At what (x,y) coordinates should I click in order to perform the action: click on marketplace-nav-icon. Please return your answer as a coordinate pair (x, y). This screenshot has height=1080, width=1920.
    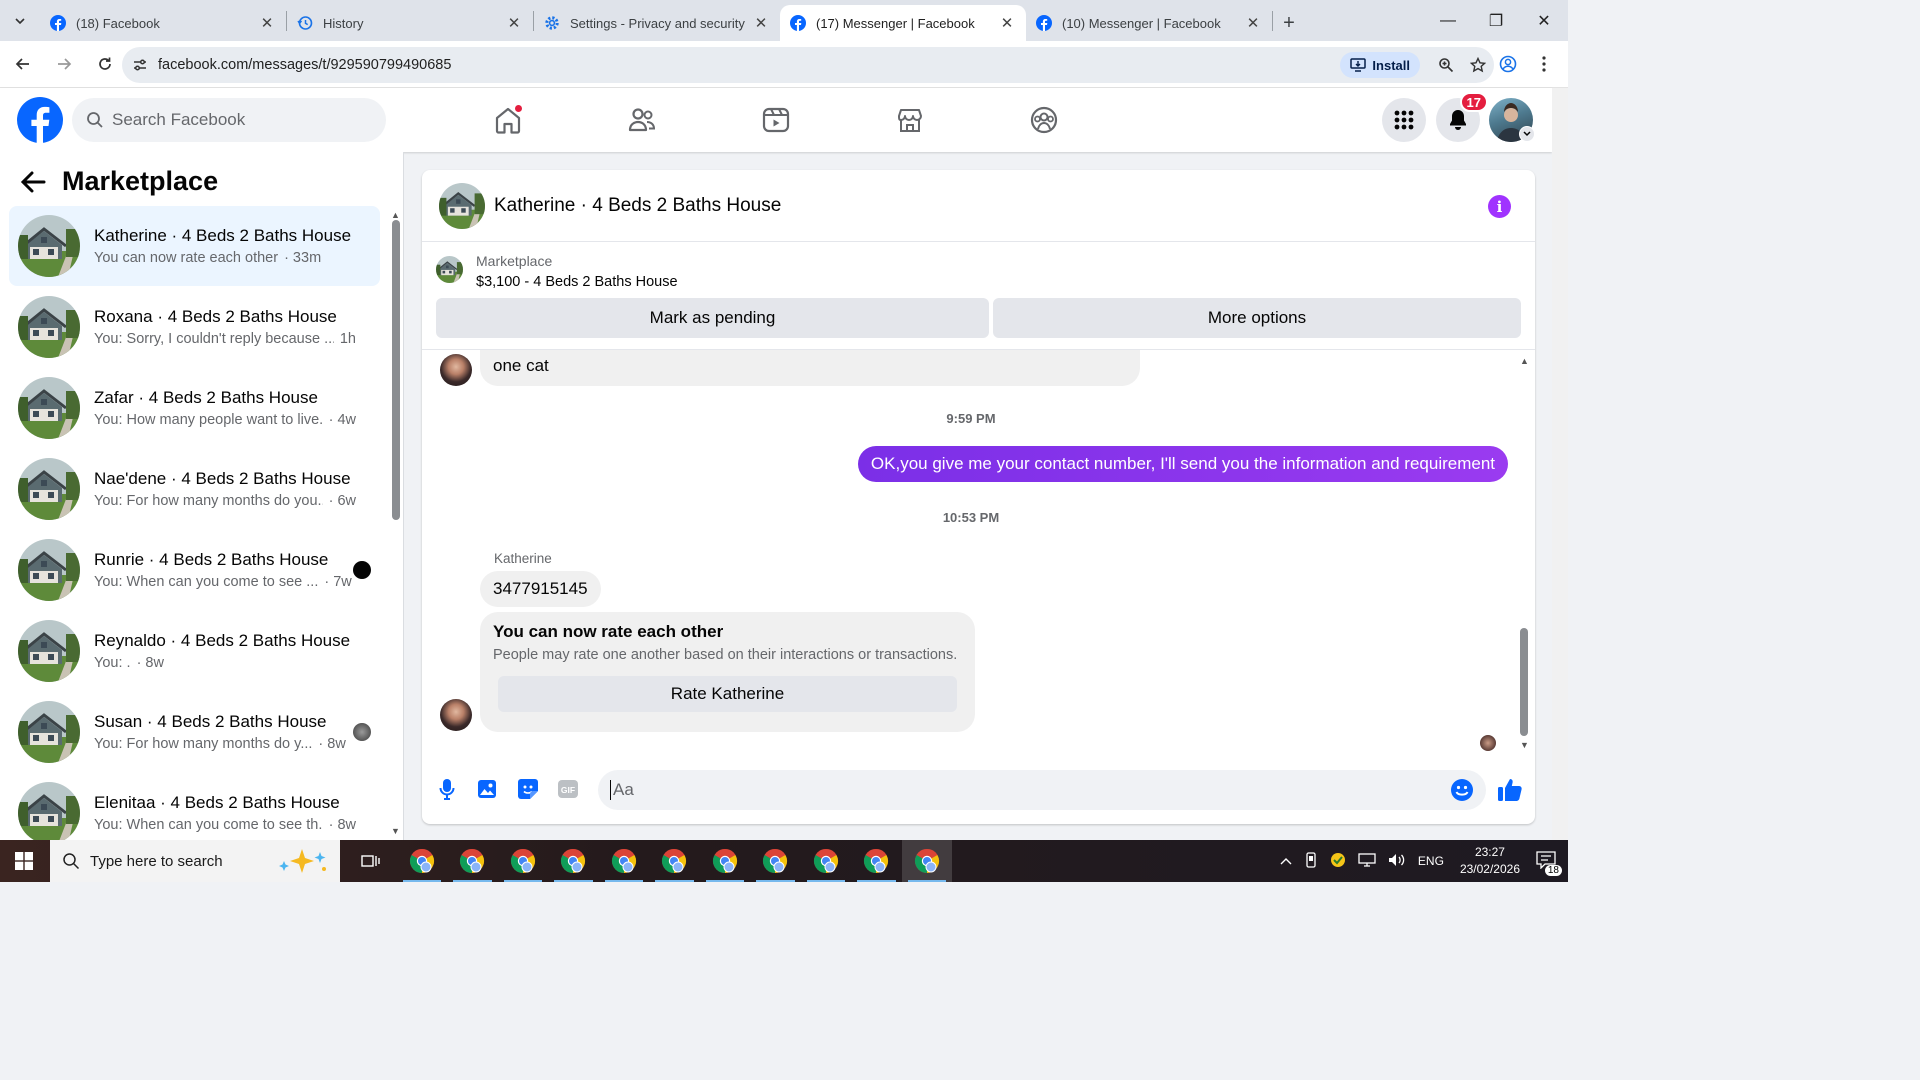
    Looking at the image, I should click on (910, 120).